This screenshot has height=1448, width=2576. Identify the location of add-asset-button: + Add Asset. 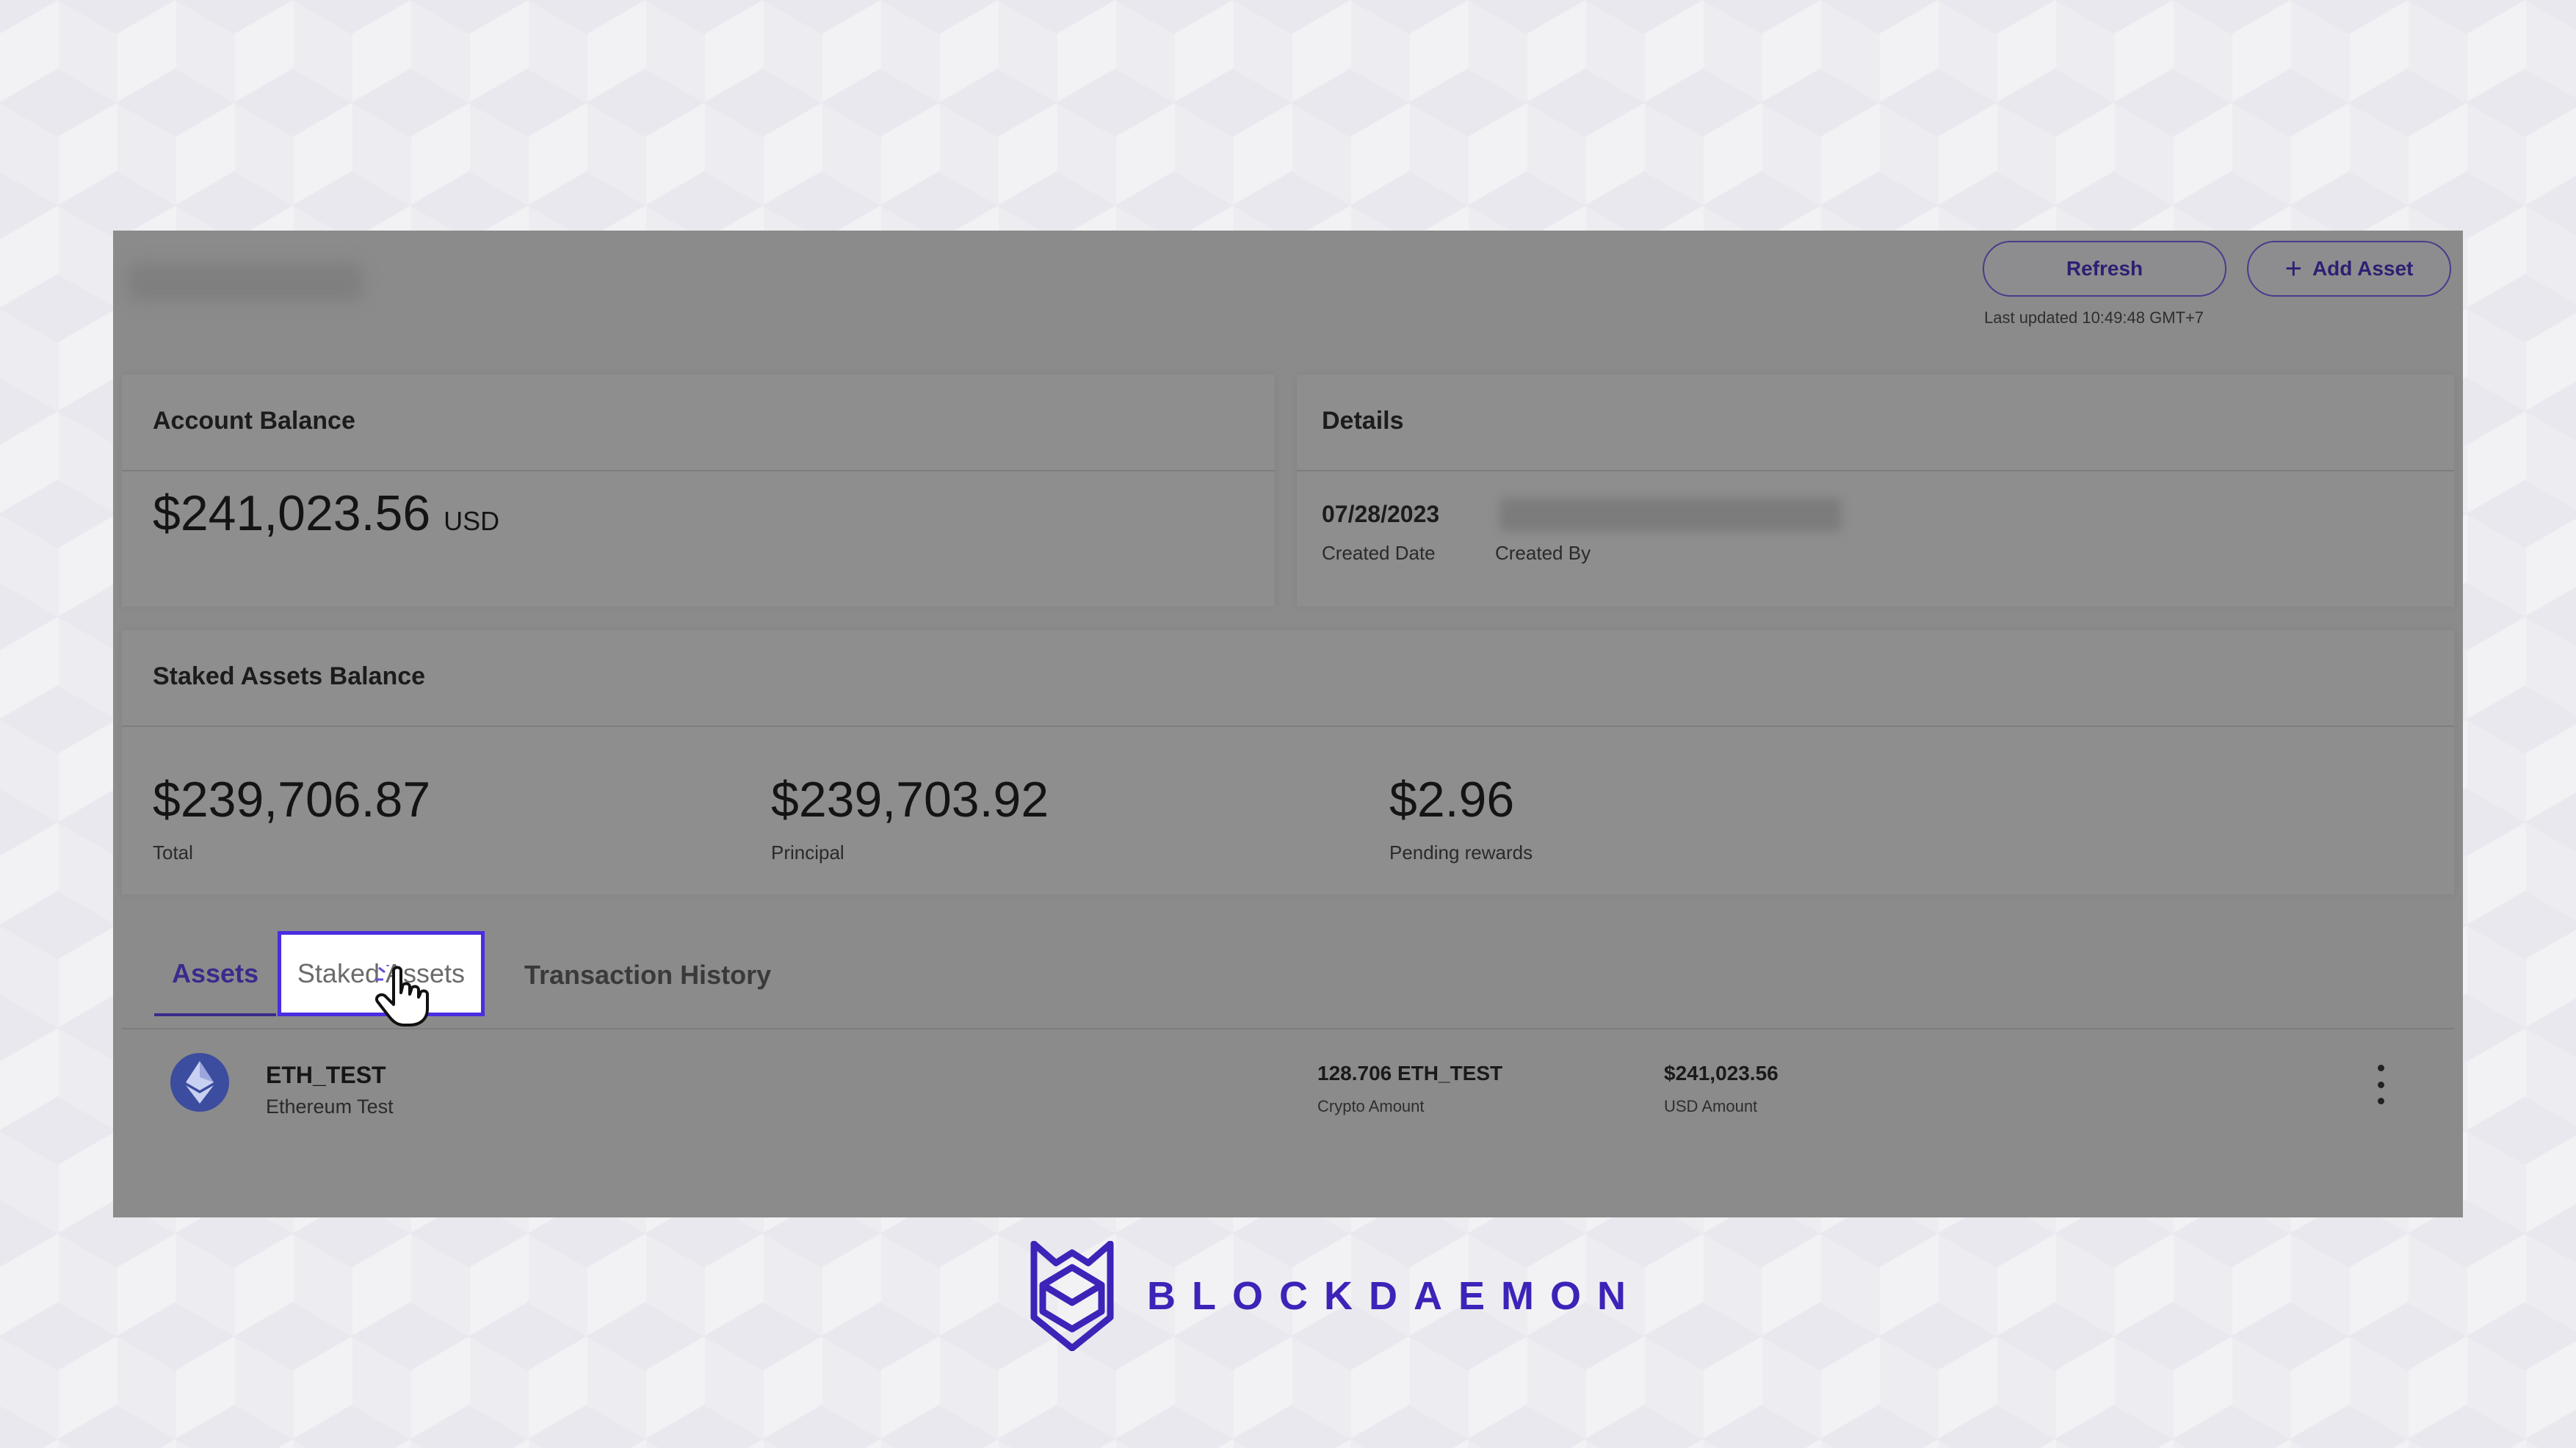
(2349, 269).